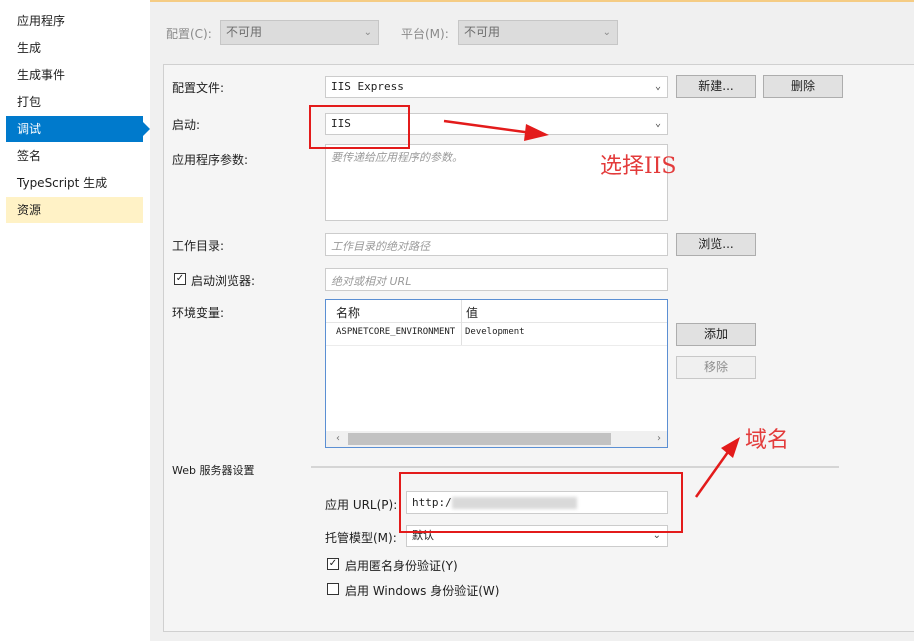 The width and height of the screenshot is (914, 641). I want to click on env-vars-label: 环境变量:, so click(198, 313).